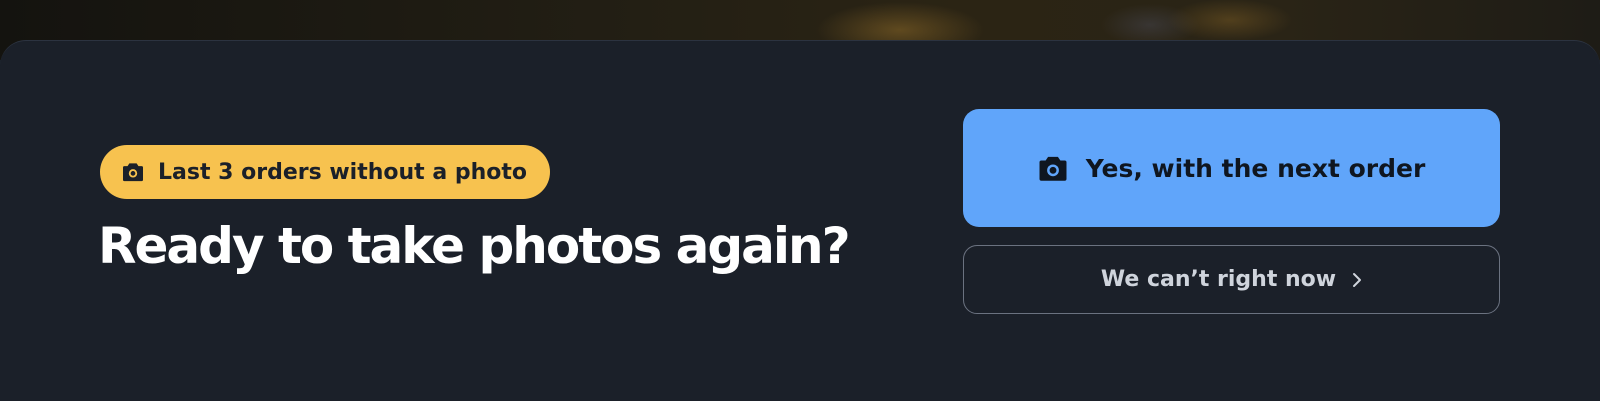 The width and height of the screenshot is (1600, 401). I want to click on take-photo-next-order-button: Yes, with the next order, so click(1231, 168).